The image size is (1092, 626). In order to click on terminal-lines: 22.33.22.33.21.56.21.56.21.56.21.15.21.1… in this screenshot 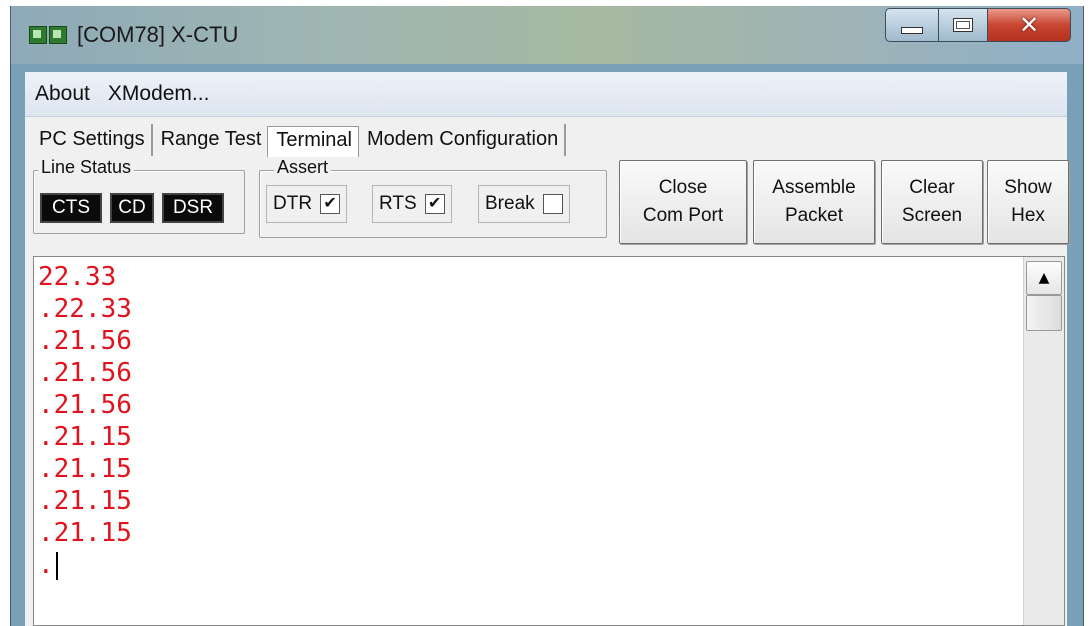, I will do `click(85, 421)`.